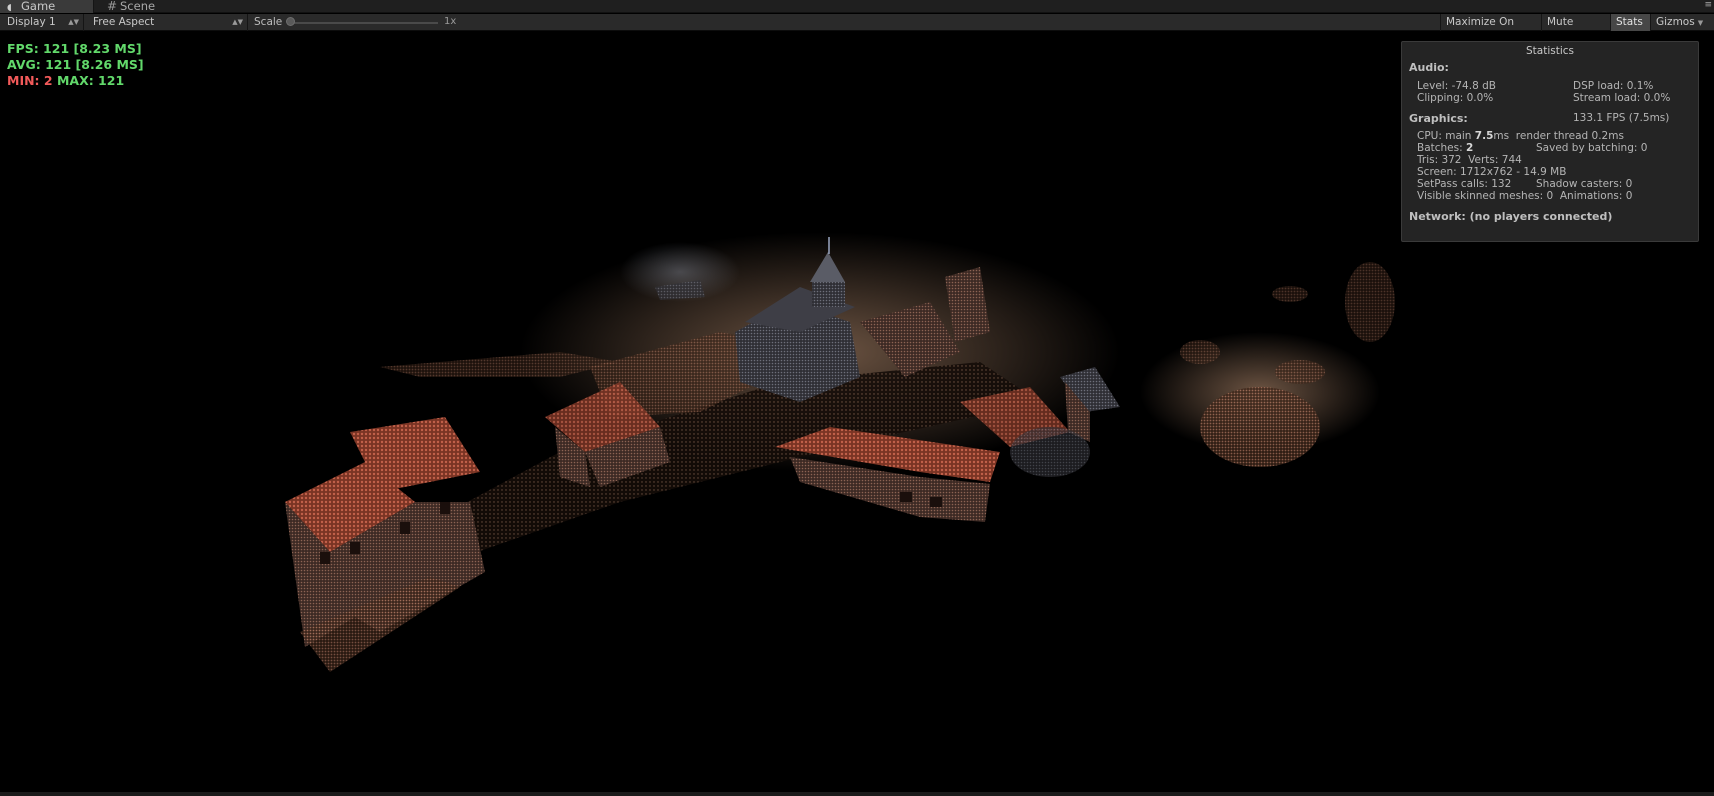 Image resolution: width=1714 pixels, height=796 pixels. What do you see at coordinates (88, 80) in the screenshot?
I see `max-value: MAX: 121` at bounding box center [88, 80].